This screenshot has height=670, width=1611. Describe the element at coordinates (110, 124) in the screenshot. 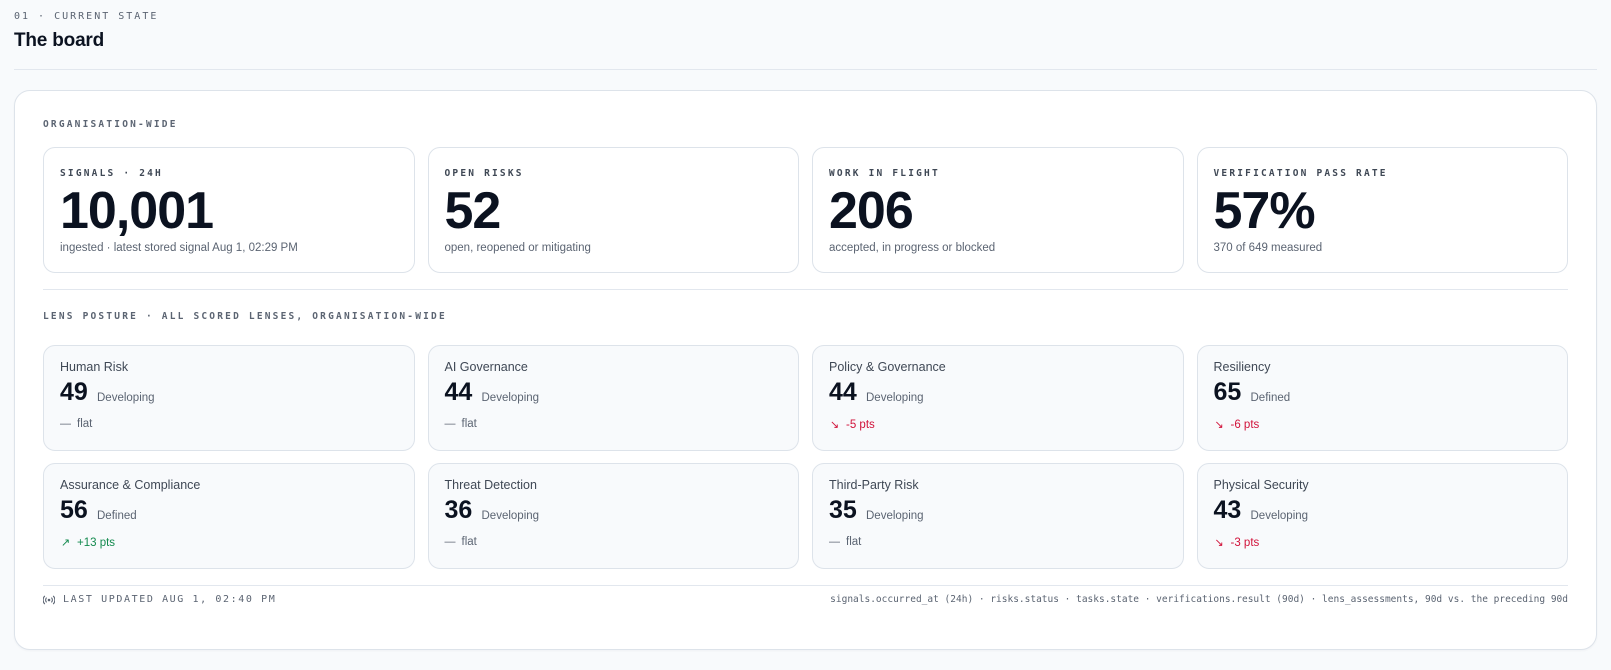

I see `org-section-label: ORGANISATION-WIDE` at that location.